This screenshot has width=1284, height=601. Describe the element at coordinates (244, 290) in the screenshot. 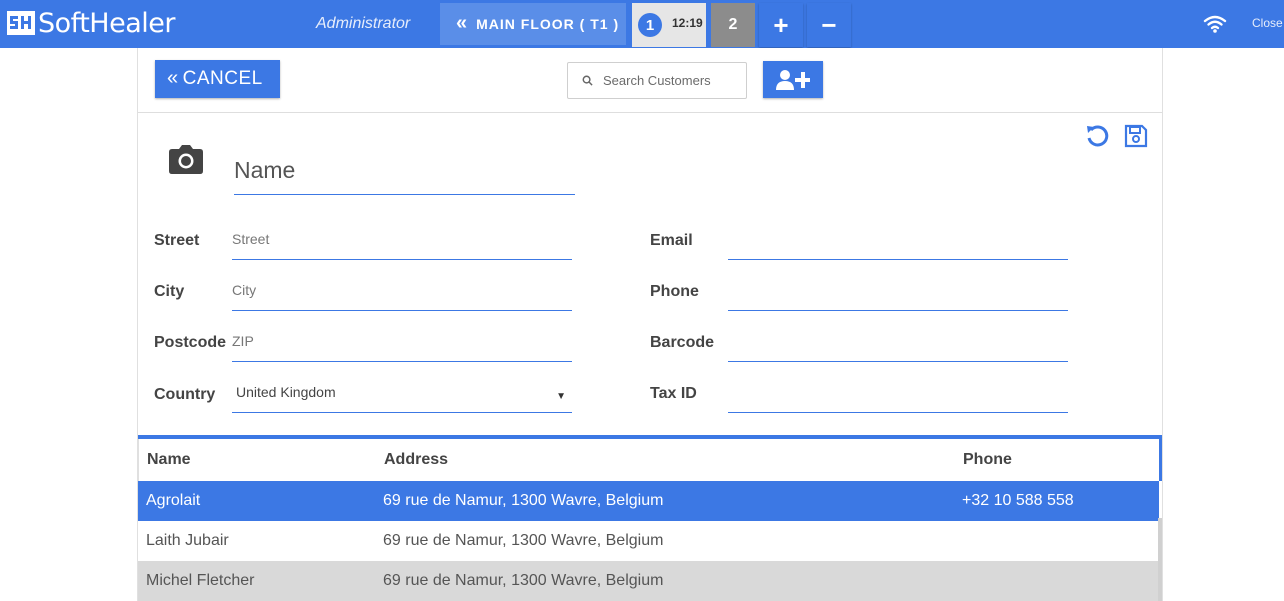

I see `city-placeholder: City` at that location.